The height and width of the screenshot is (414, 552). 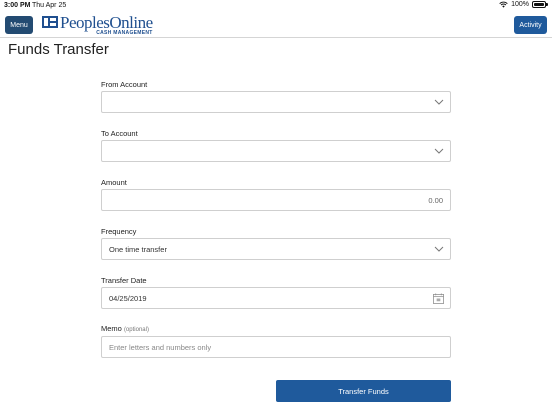 What do you see at coordinates (119, 231) in the screenshot?
I see `frequency-label: Frequency` at bounding box center [119, 231].